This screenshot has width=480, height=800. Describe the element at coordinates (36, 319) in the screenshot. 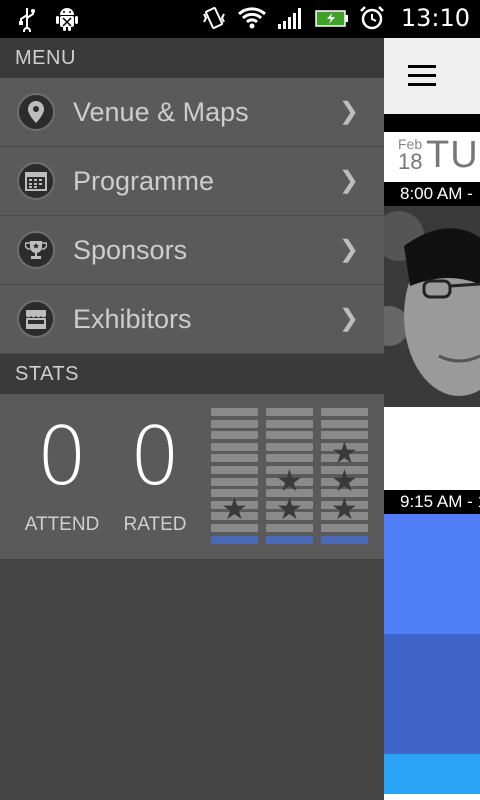

I see `booth-icon` at that location.